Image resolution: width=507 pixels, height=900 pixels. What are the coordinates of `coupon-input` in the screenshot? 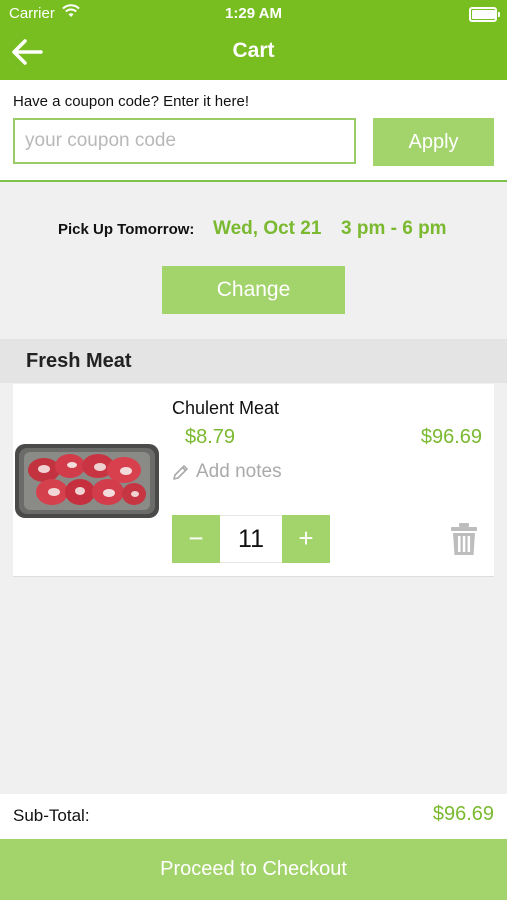 It's located at (184, 141).